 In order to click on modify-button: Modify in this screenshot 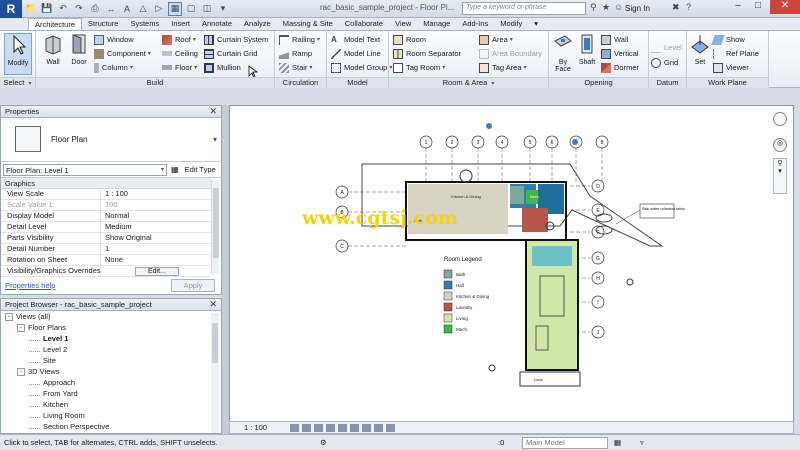, I will do `click(18, 54)`.